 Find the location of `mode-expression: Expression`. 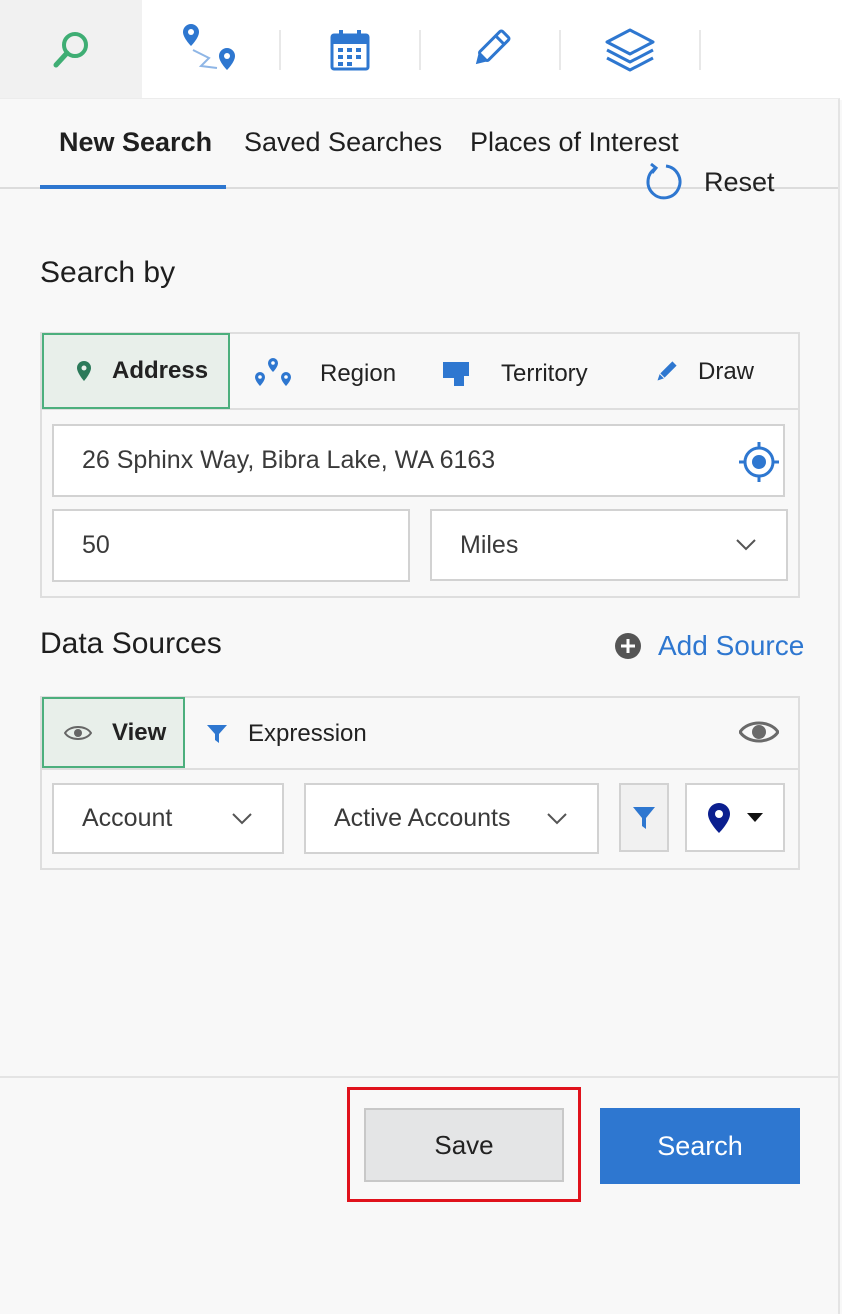

mode-expression: Expression is located at coordinates (286, 734).